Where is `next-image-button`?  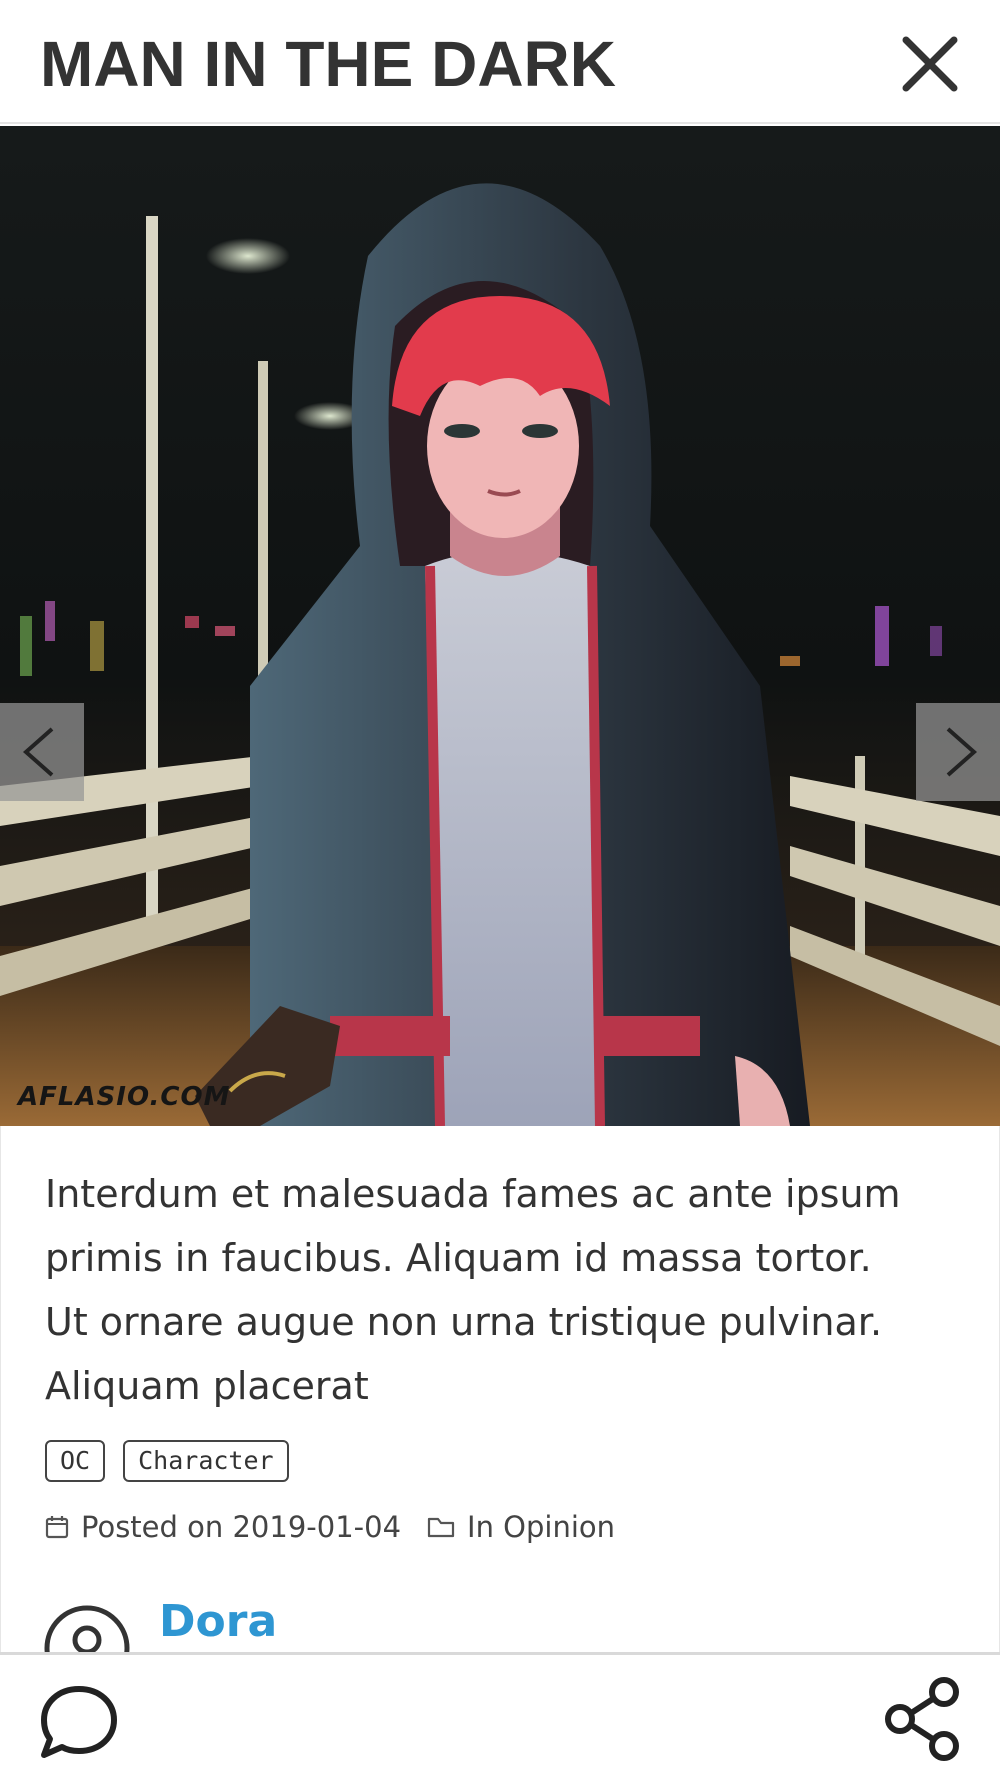 next-image-button is located at coordinates (958, 752).